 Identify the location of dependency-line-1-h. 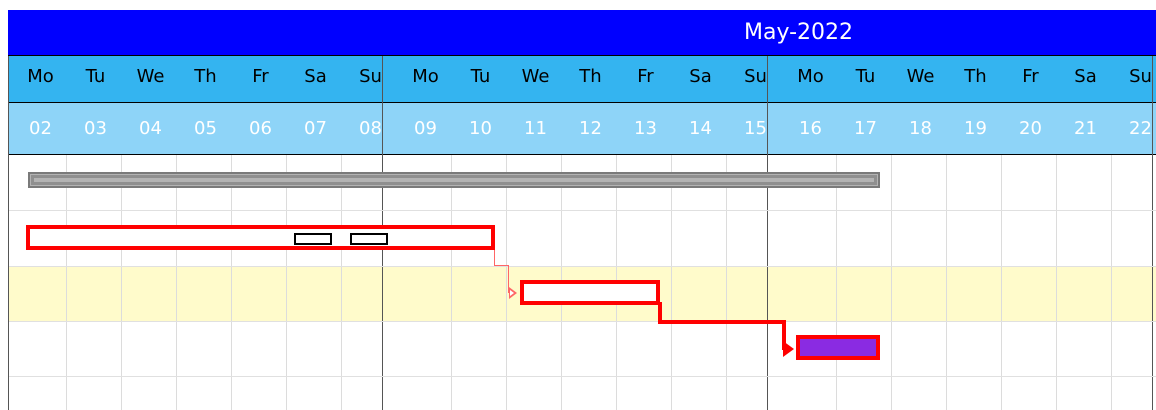
(501, 265).